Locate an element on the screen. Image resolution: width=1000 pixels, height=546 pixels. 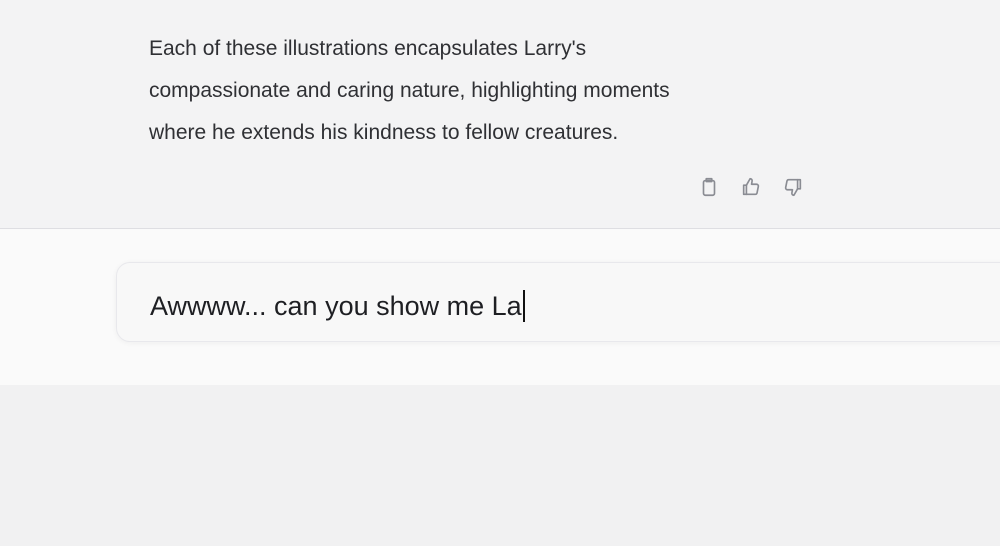
thumbs-down-icon is located at coordinates (793, 187).